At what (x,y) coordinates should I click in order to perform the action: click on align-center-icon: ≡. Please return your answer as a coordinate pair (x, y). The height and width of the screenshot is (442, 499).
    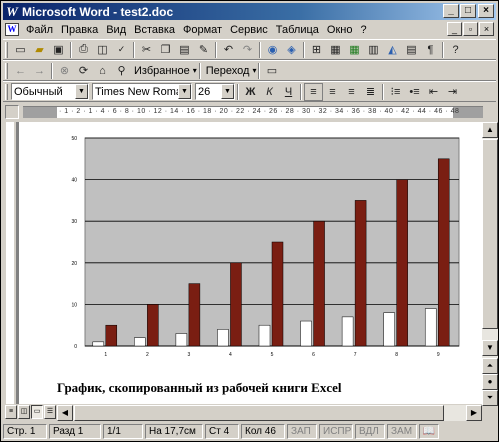
    Looking at the image, I should click on (332, 92).